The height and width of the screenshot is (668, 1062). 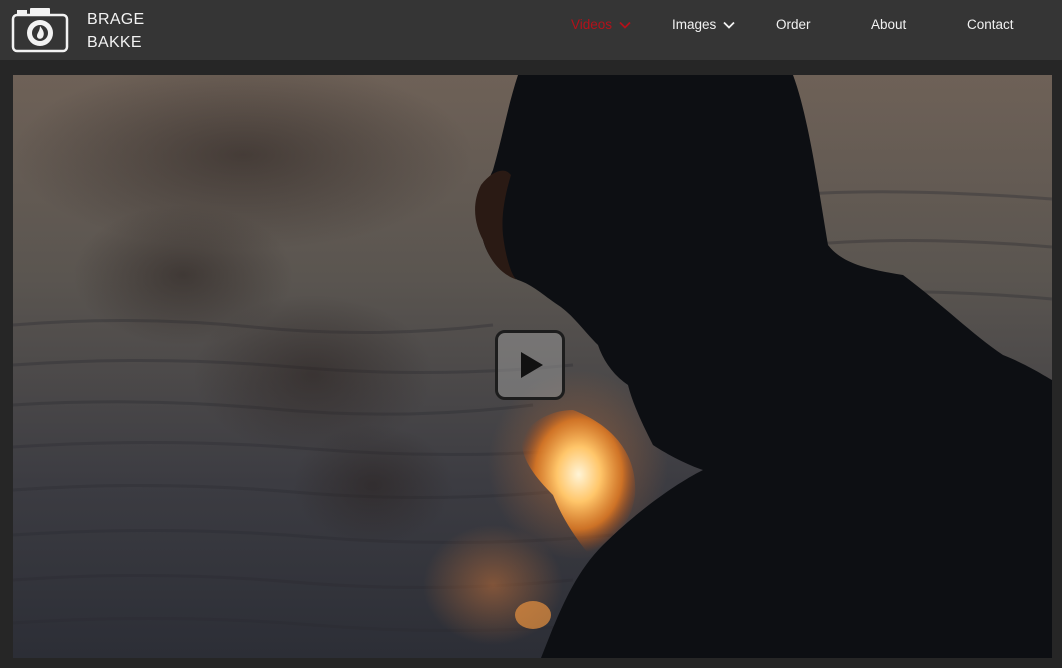 I want to click on nav-item-videos: Videos, so click(x=601, y=25).